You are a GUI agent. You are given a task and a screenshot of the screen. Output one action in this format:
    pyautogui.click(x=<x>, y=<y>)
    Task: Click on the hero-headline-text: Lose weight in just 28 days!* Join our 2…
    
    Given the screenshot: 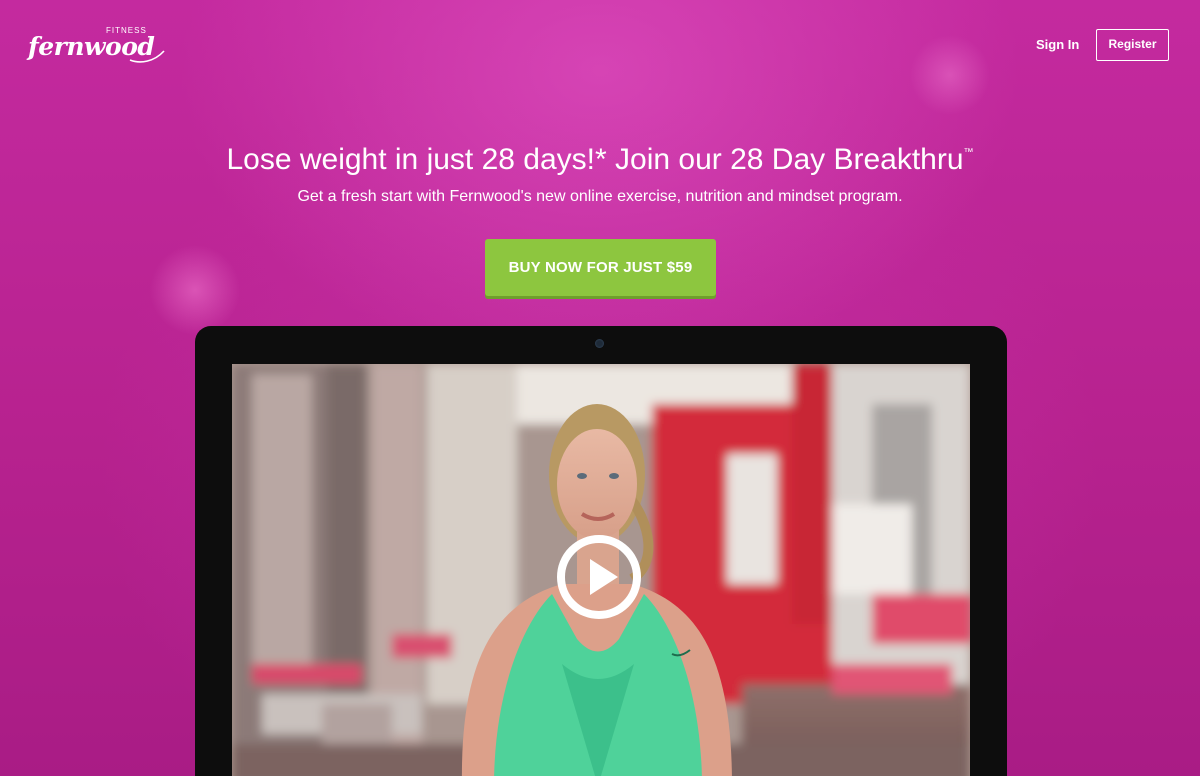 What is the action you would take?
    pyautogui.click(x=595, y=159)
    